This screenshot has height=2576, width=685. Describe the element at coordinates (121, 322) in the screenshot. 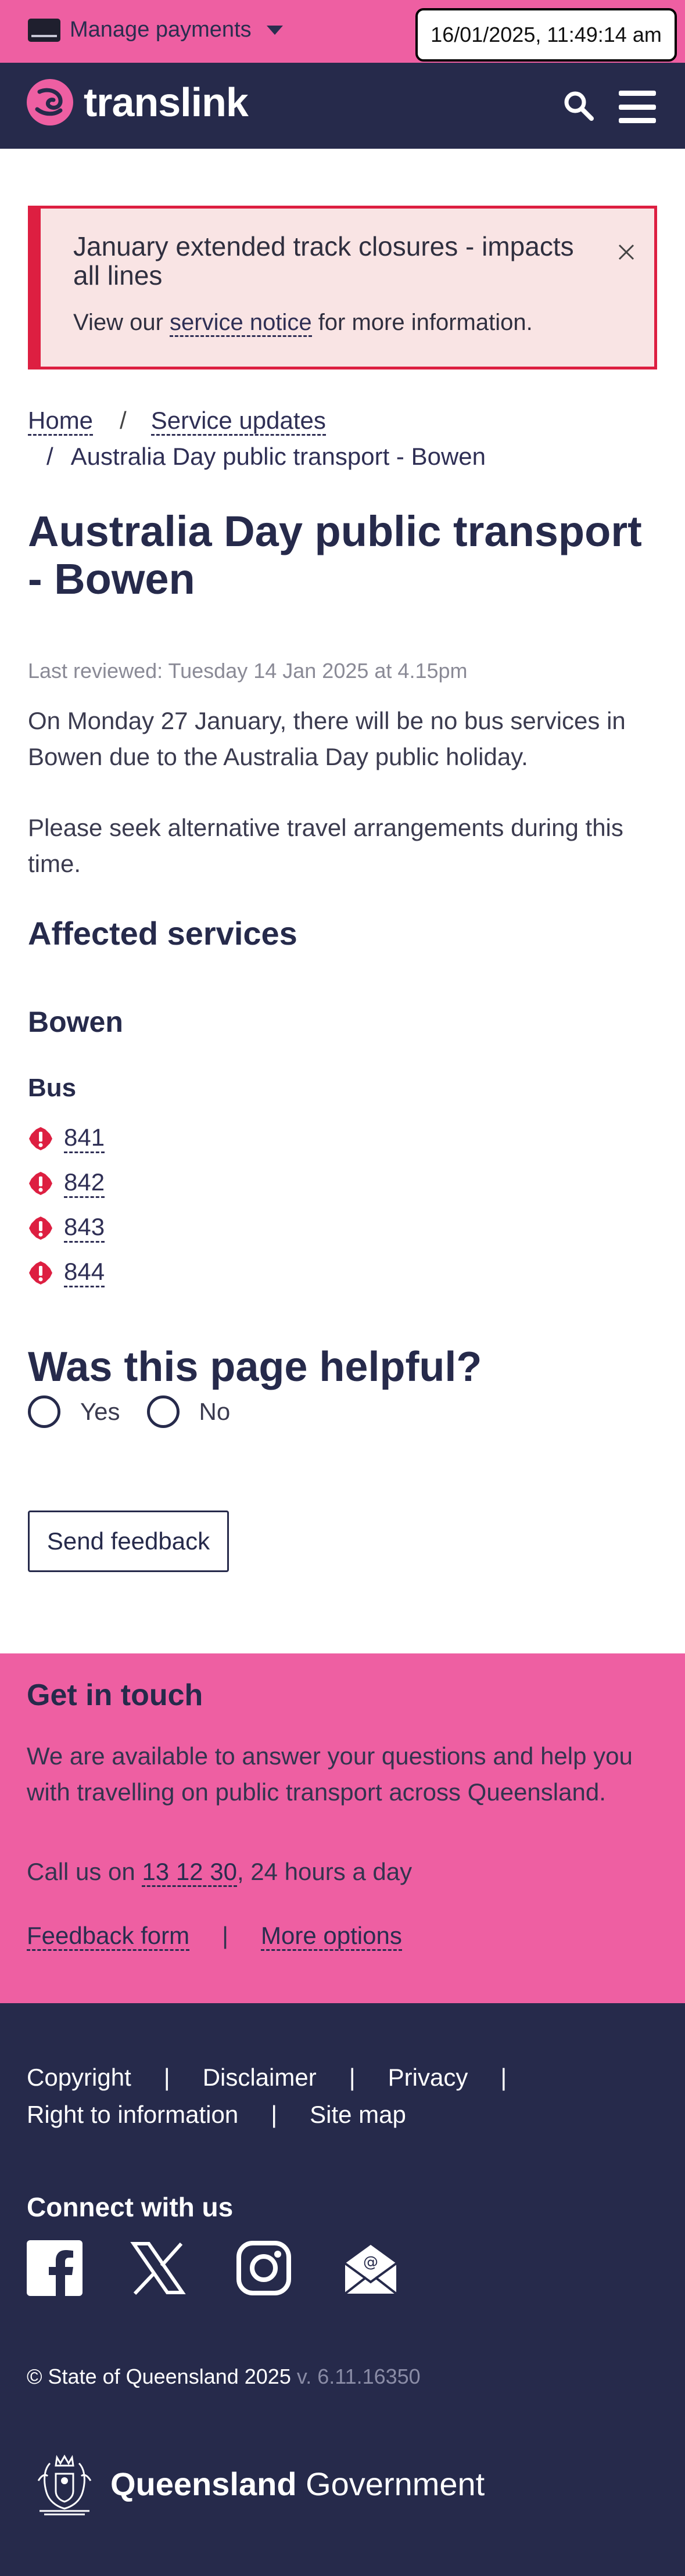

I see `alert-body-prefix: View our` at that location.